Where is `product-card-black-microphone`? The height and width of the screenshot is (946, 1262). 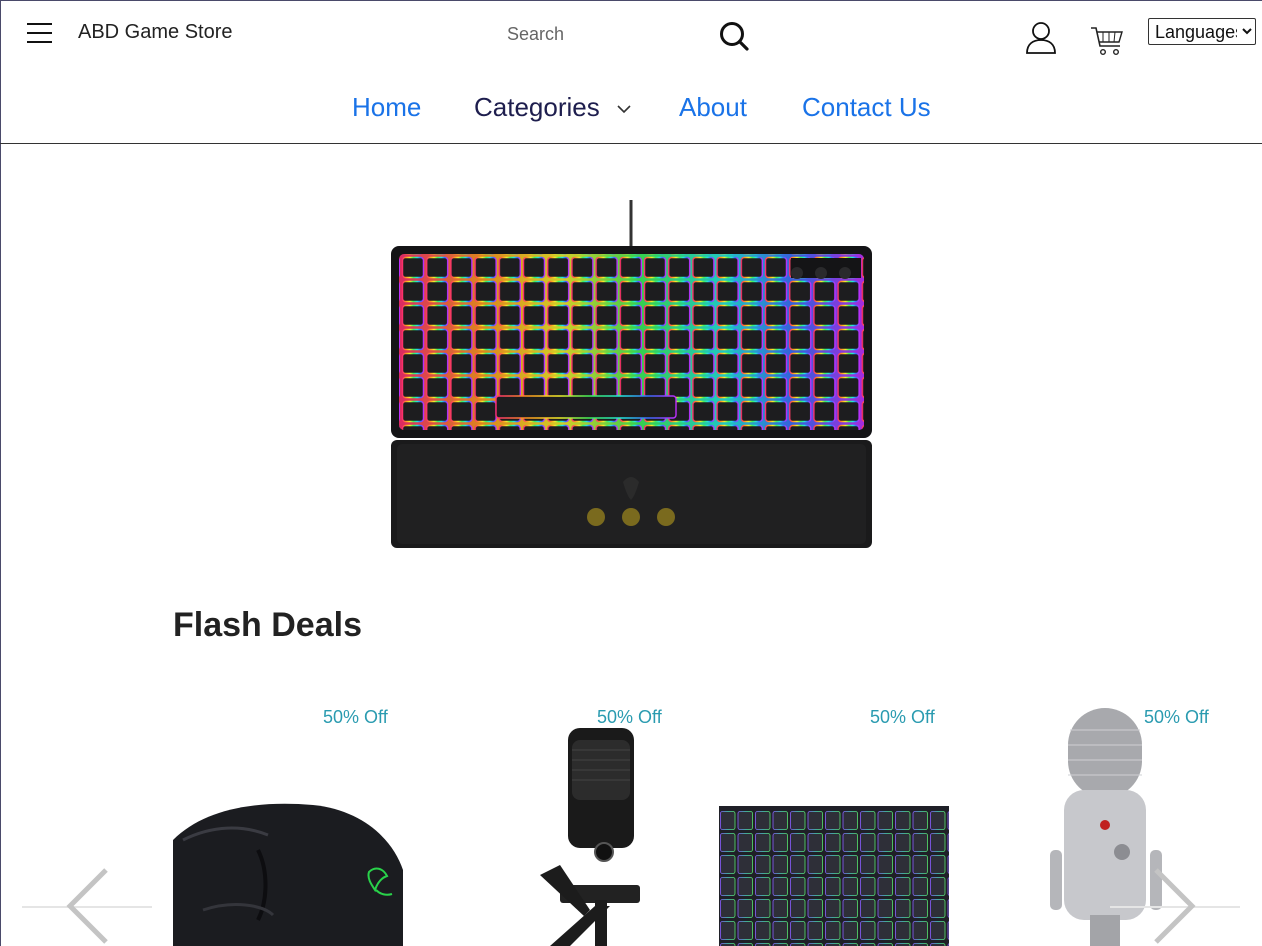
product-card-black-microphone is located at coordinates (615, 823).